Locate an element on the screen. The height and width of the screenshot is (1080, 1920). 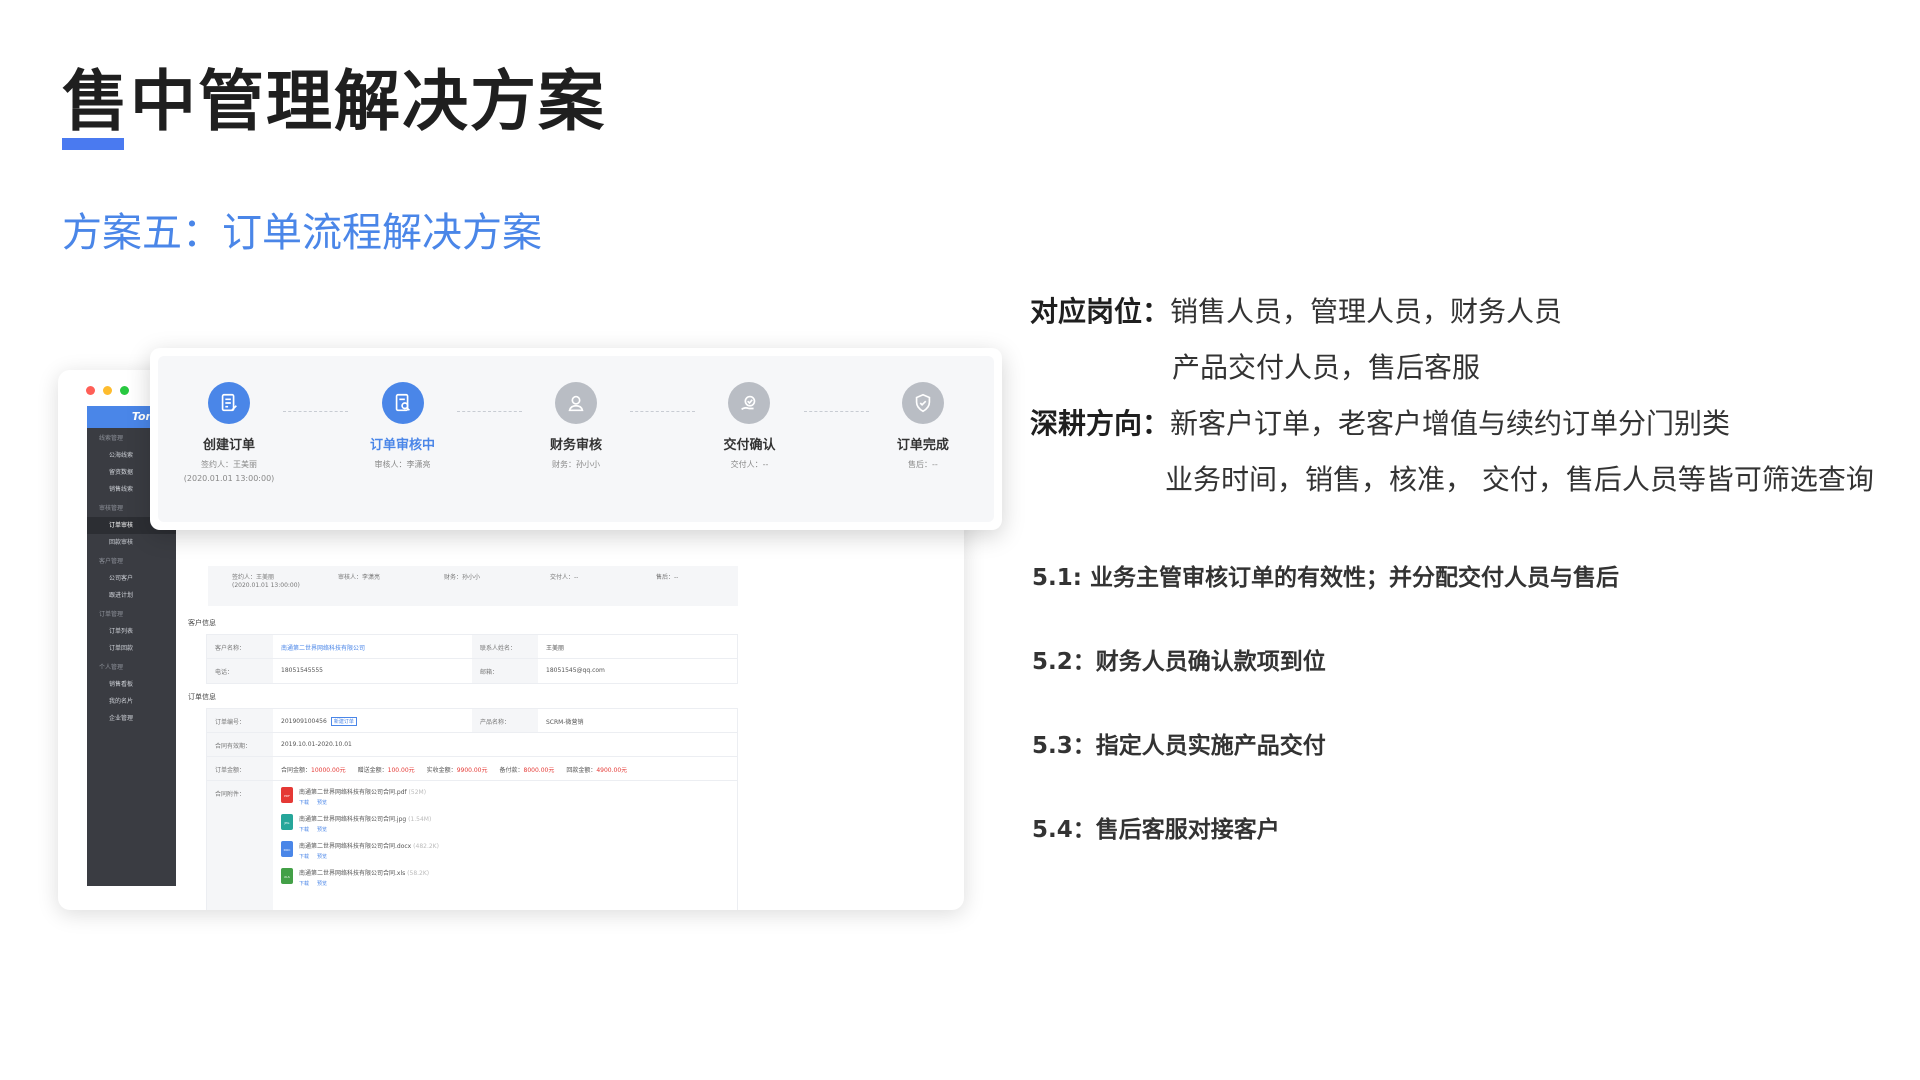
progress-step: 订单完成 售后：-- is located at coordinates (923, 427).